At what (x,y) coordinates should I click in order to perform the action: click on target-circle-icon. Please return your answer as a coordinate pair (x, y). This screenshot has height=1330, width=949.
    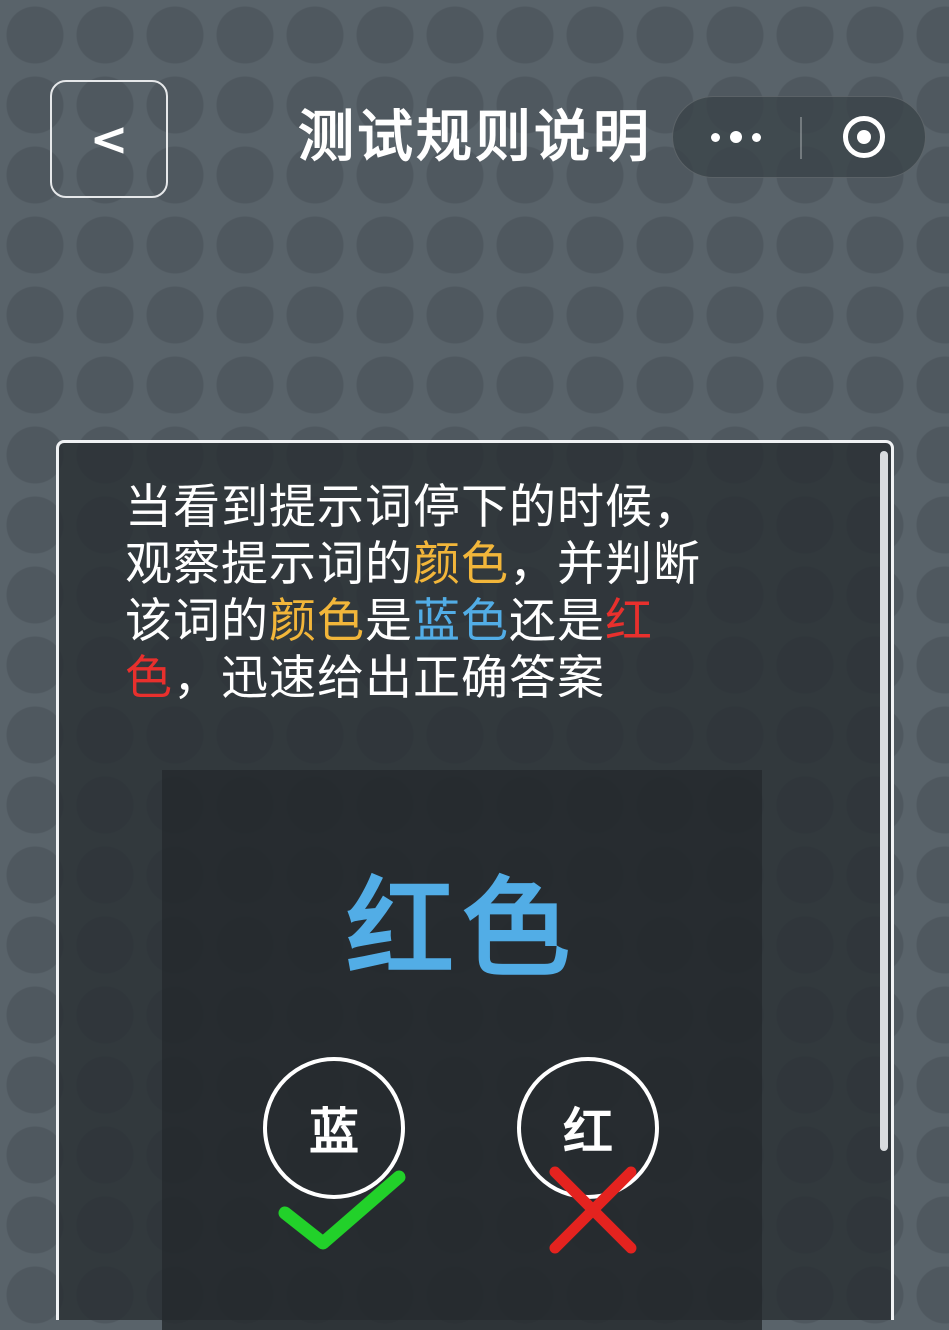
    Looking at the image, I should click on (864, 137).